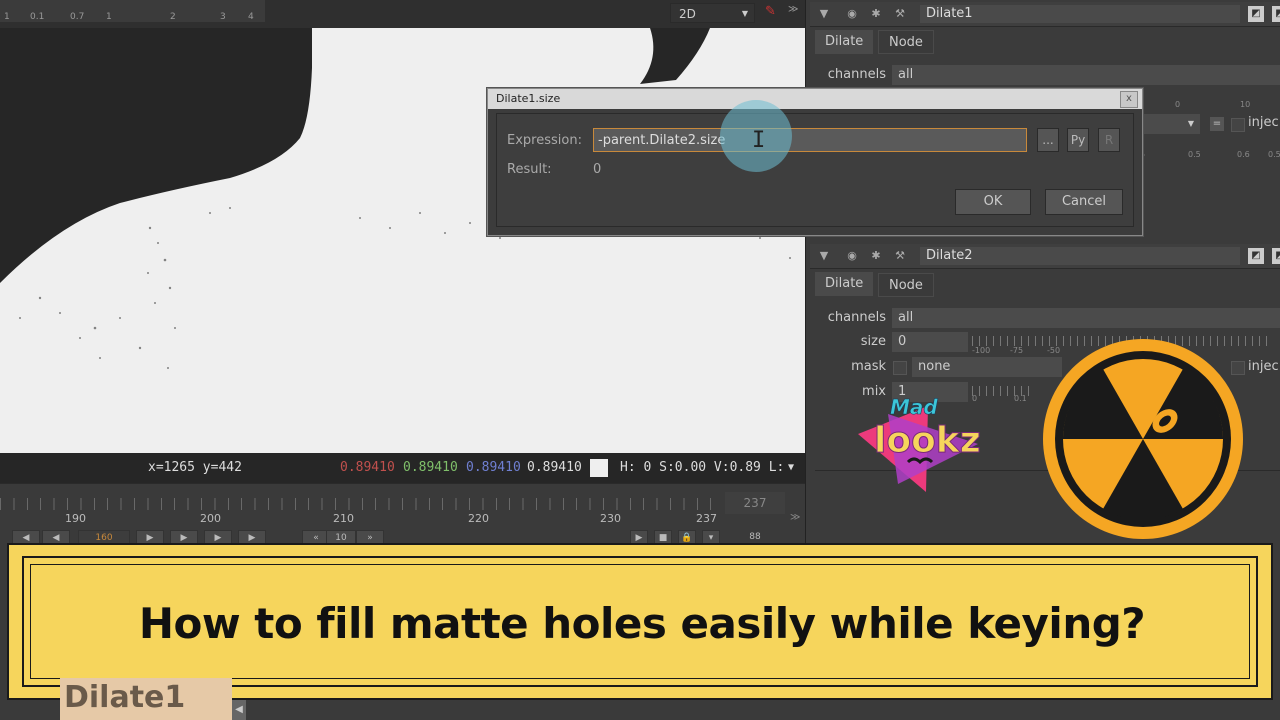  What do you see at coordinates (1080, 256) in the screenshot?
I see `node-name-field: Dilate2` at bounding box center [1080, 256].